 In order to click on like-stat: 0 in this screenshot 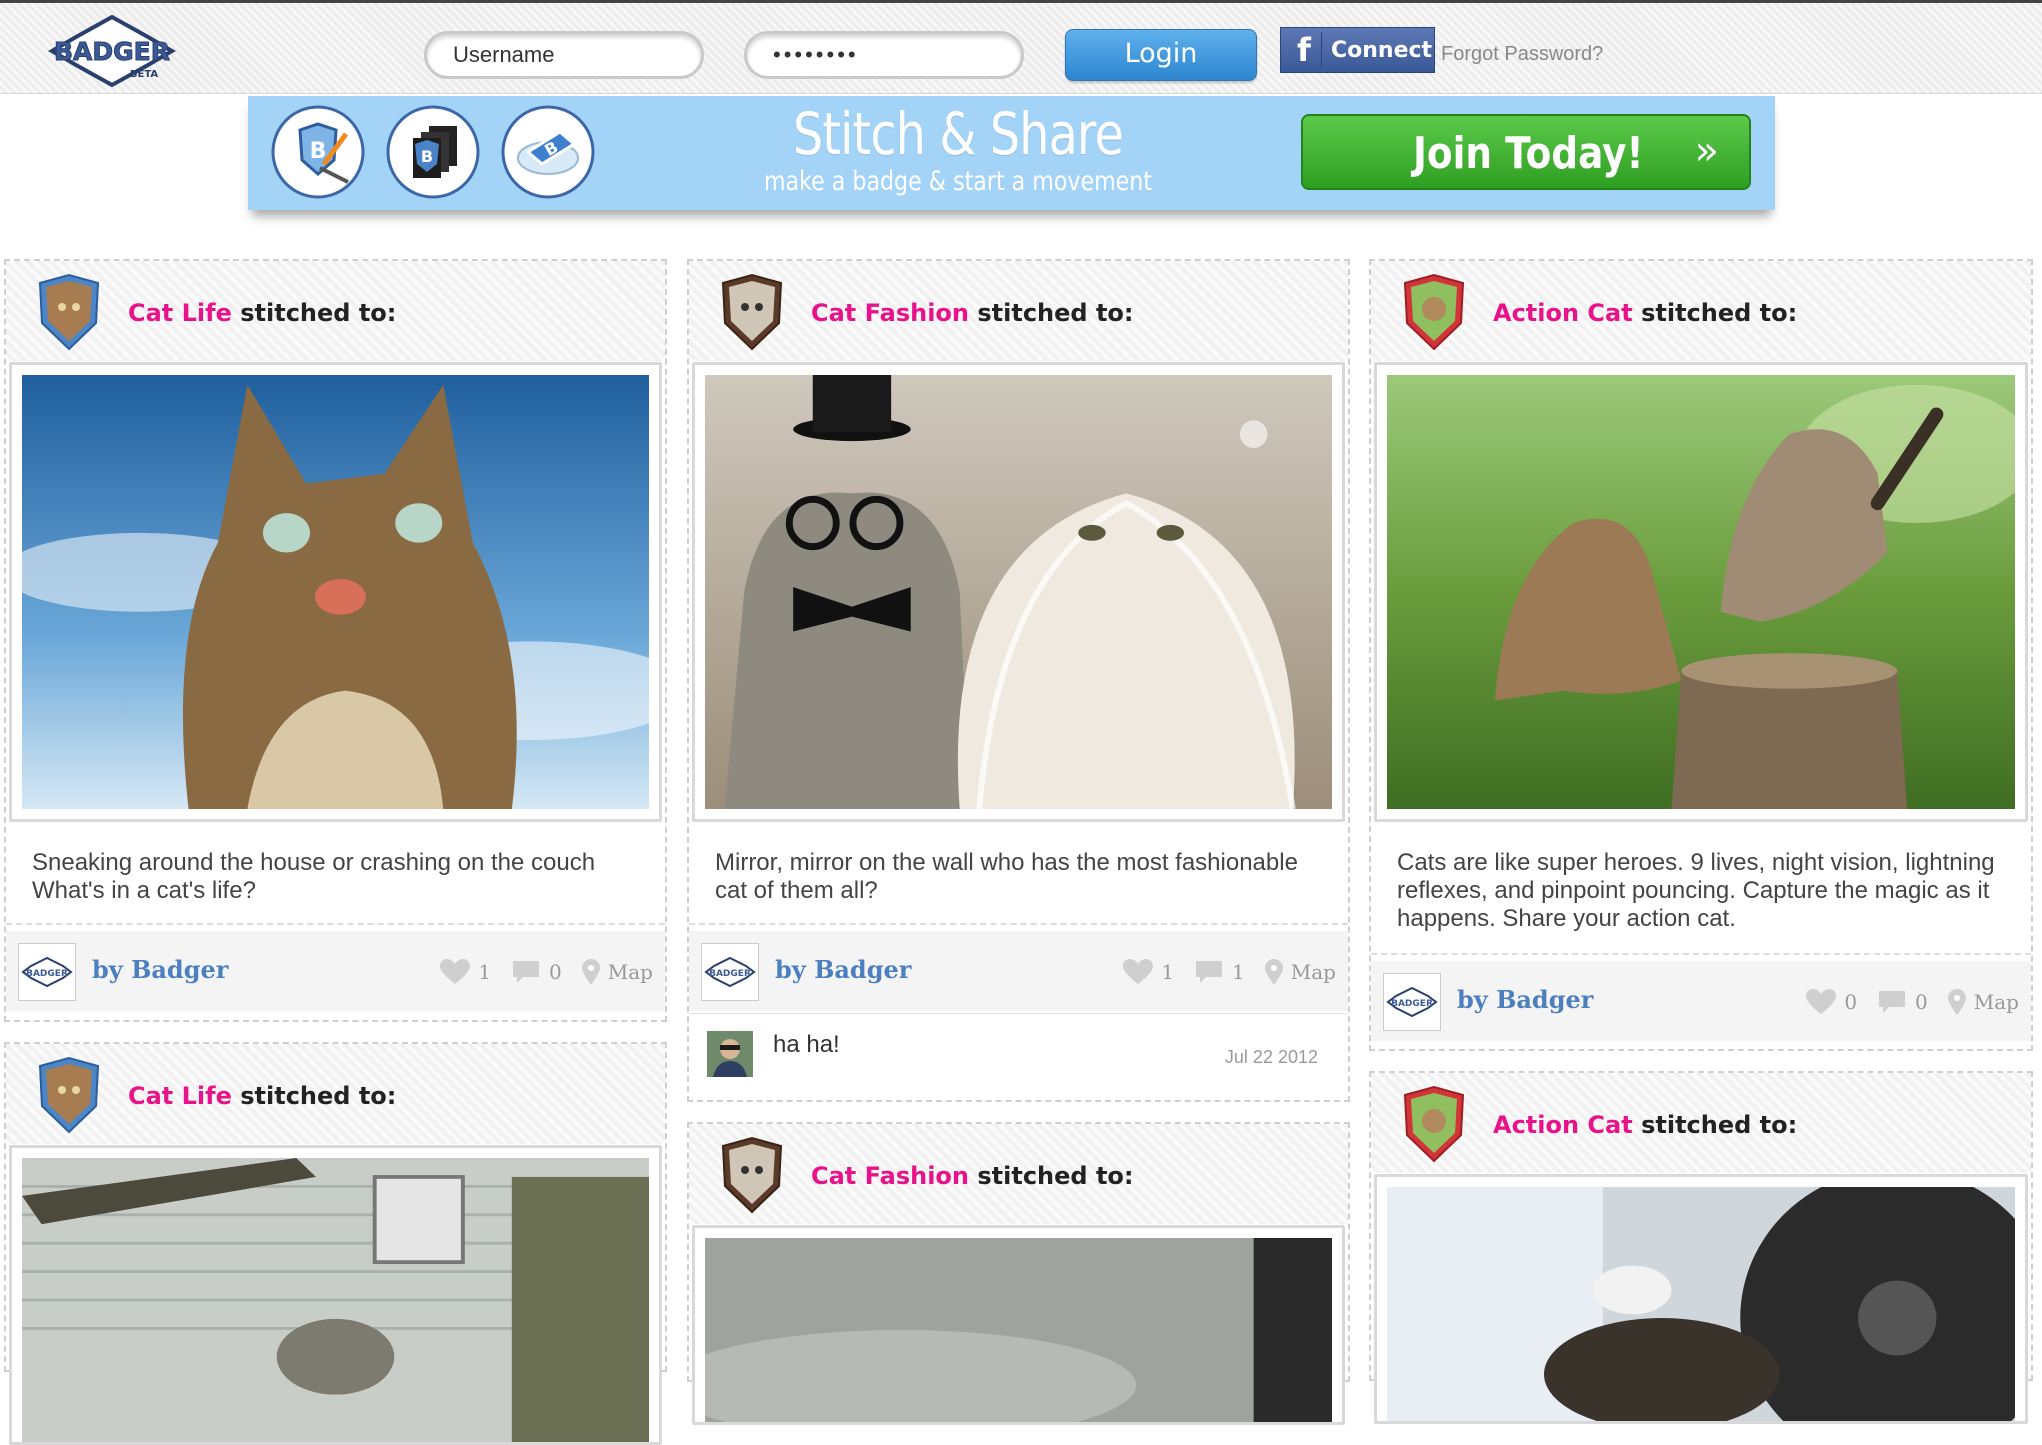, I will do `click(1831, 1002)`.